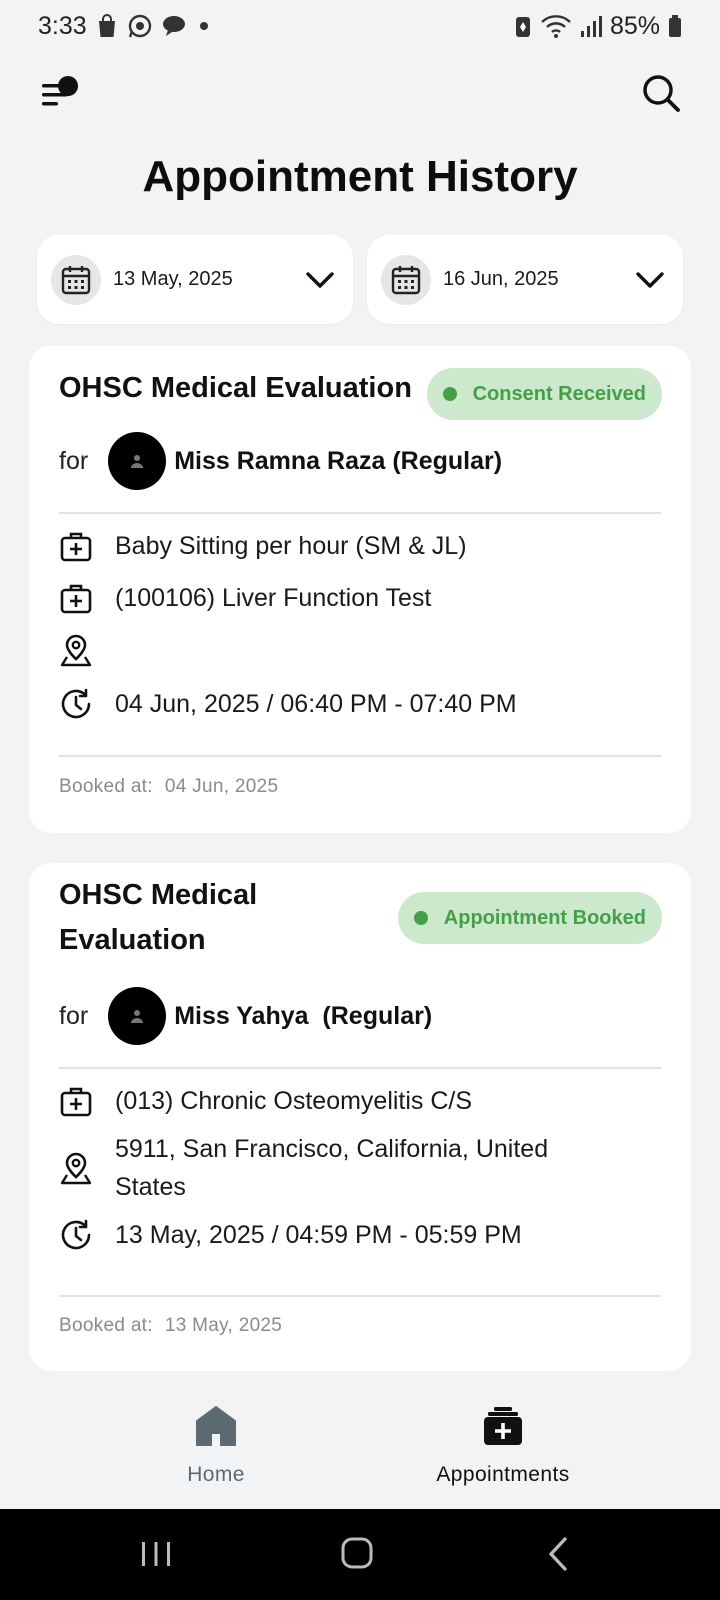 This screenshot has height=1600, width=720. What do you see at coordinates (203, 26) in the screenshot?
I see `dot-icon` at bounding box center [203, 26].